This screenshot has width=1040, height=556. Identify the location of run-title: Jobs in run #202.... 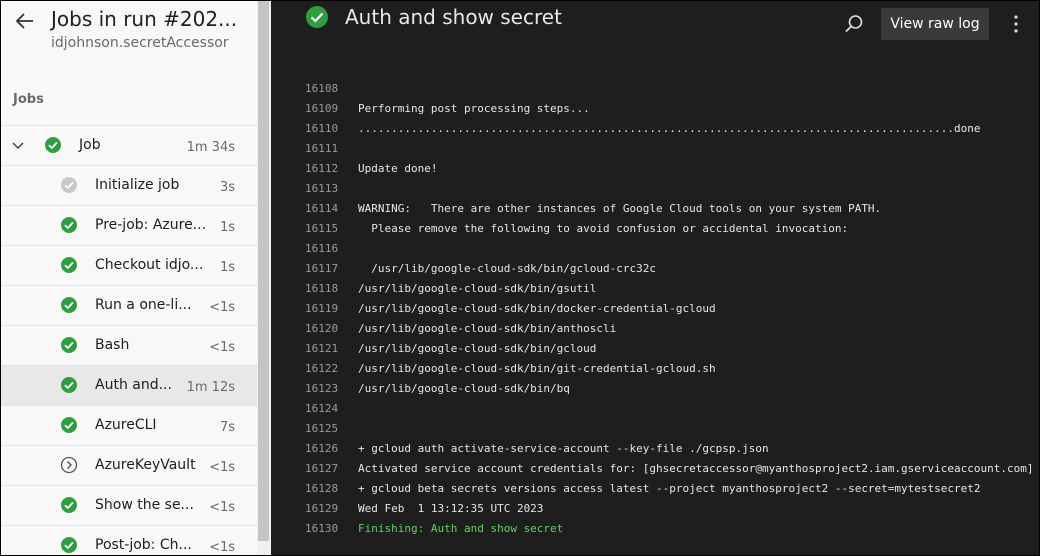
(144, 19).